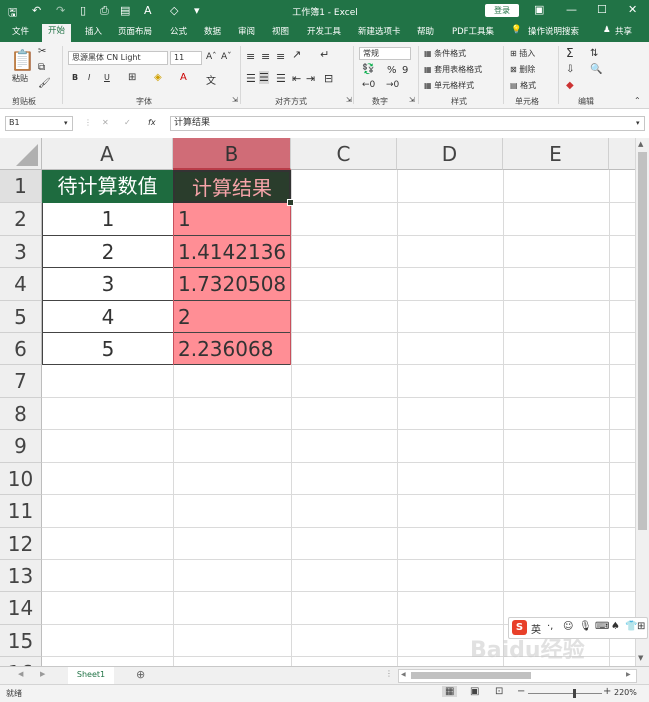  Describe the element at coordinates (523, 85) in the screenshot. I see `format-button: ▤ 格式` at that location.